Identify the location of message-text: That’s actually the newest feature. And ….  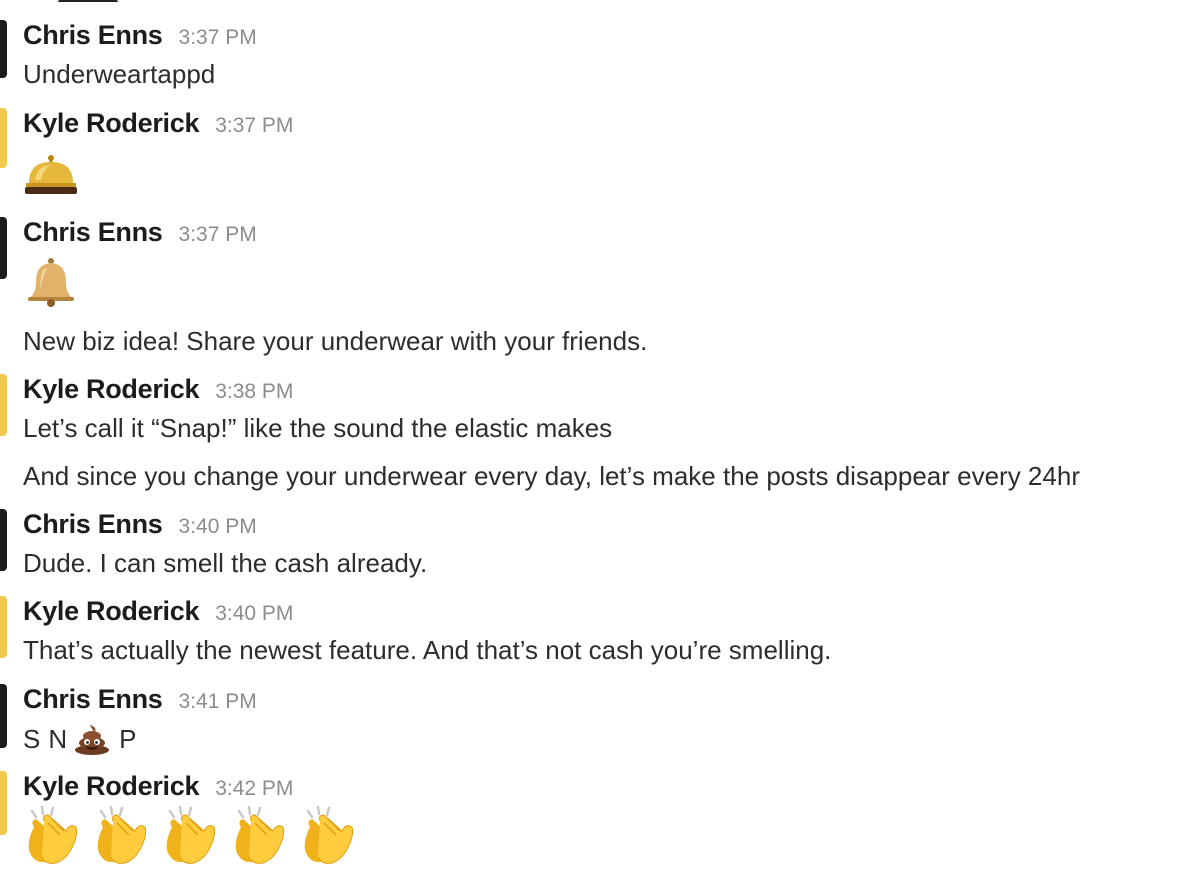
(427, 650).